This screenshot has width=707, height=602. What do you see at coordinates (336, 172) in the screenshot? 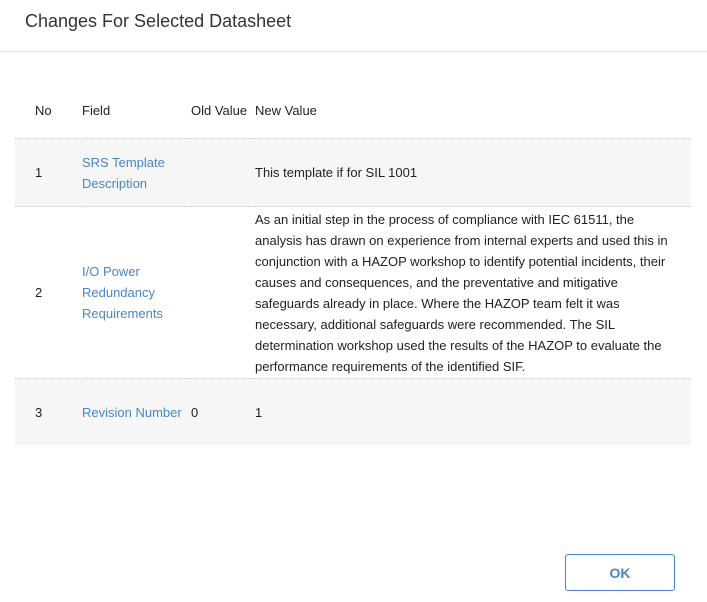
I see `row-new-value: This template if for SIL 1001` at bounding box center [336, 172].